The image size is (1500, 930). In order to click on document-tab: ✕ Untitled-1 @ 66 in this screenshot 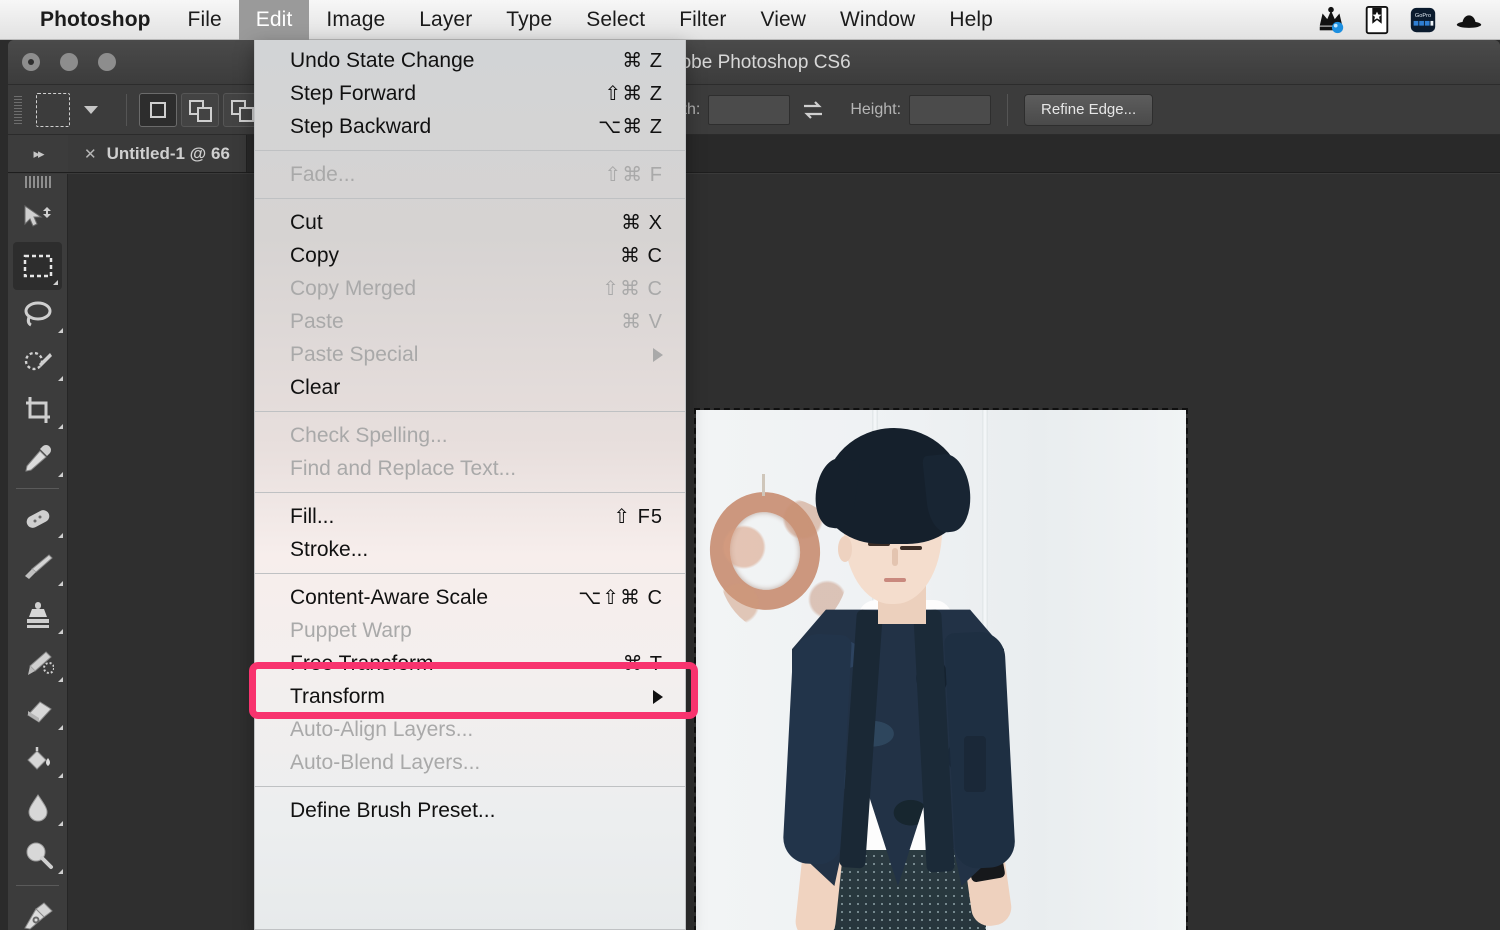, I will do `click(157, 153)`.